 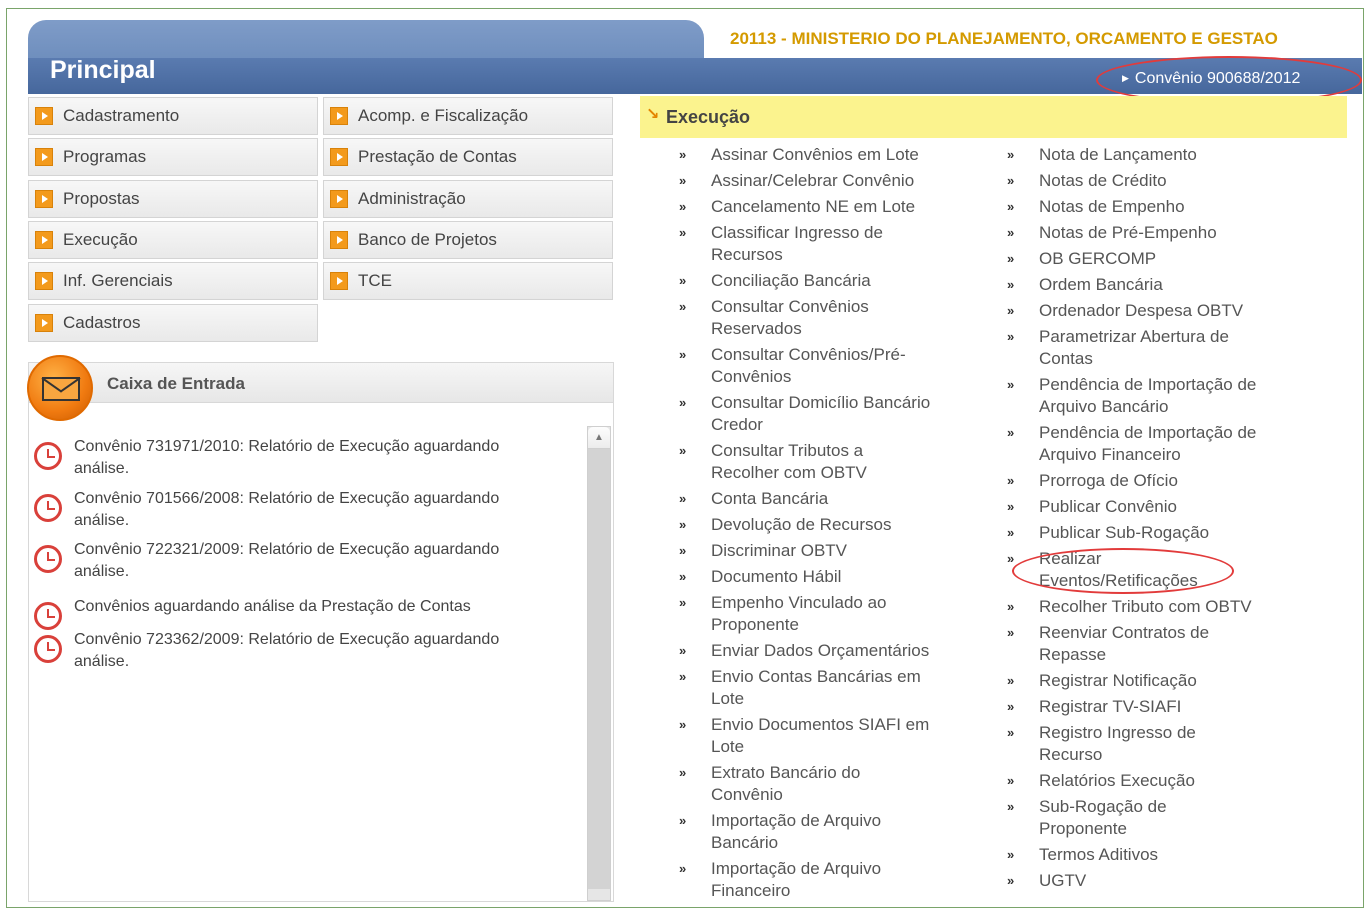 What do you see at coordinates (745, 842) in the screenshot?
I see `execution-link-line: Bancário` at bounding box center [745, 842].